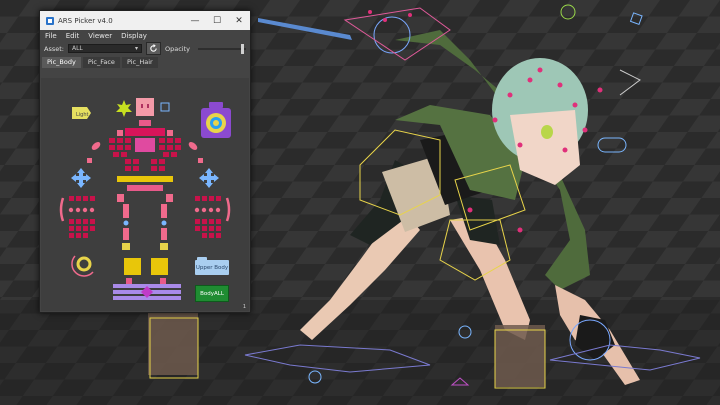 The width and height of the screenshot is (720, 405). I want to click on close-icon: ✕, so click(239, 20).